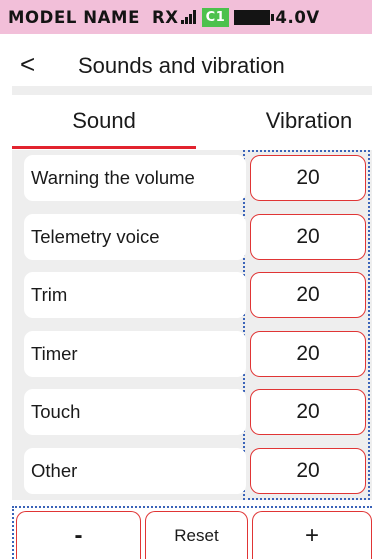 The image size is (372, 560). I want to click on setting-label-timer: Timer, so click(135, 354).